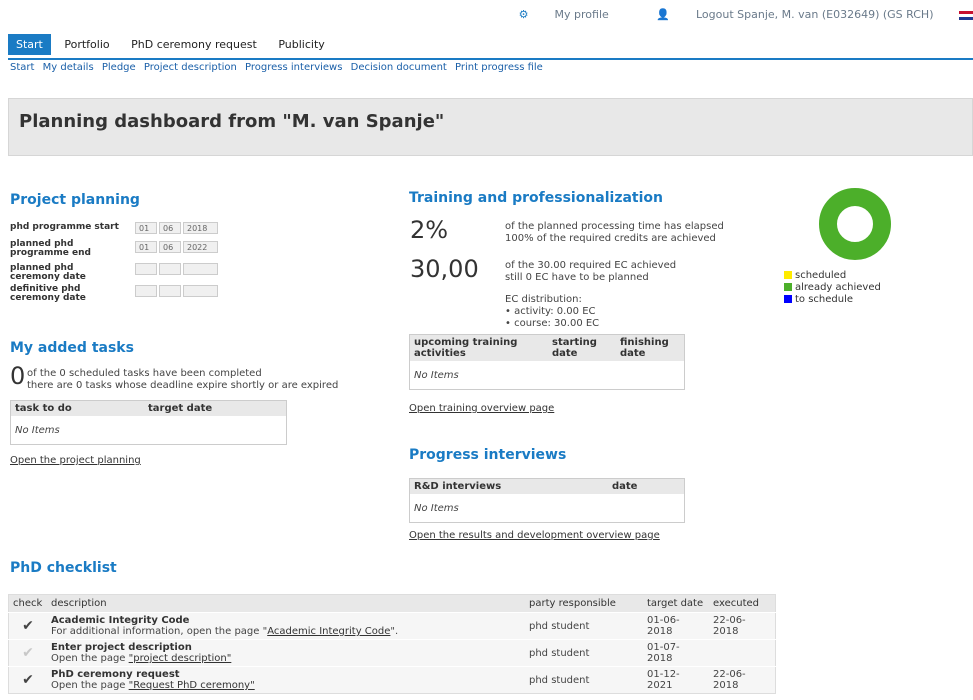 This screenshot has height=700, width=973. What do you see at coordinates (293, 67) in the screenshot?
I see `subnav-progress-interviews: Progress interviews` at bounding box center [293, 67].